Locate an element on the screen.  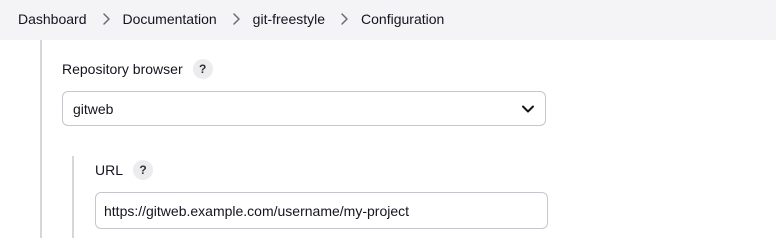
breadcrumb-git-freestyle: git-freestyle is located at coordinates (289, 19).